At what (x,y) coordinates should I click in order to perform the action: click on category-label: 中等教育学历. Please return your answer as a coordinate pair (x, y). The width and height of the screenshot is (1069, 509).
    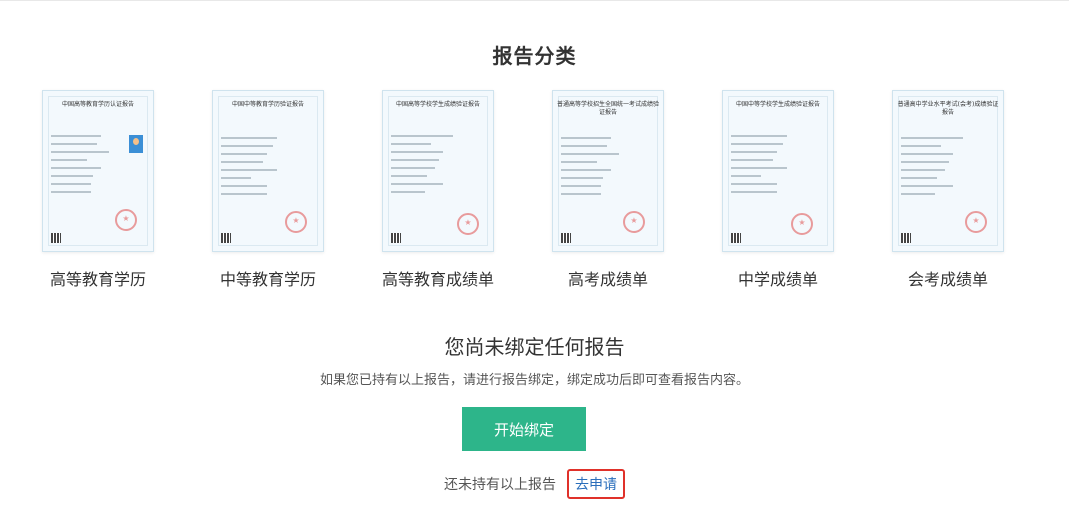
    Looking at the image, I should click on (267, 279).